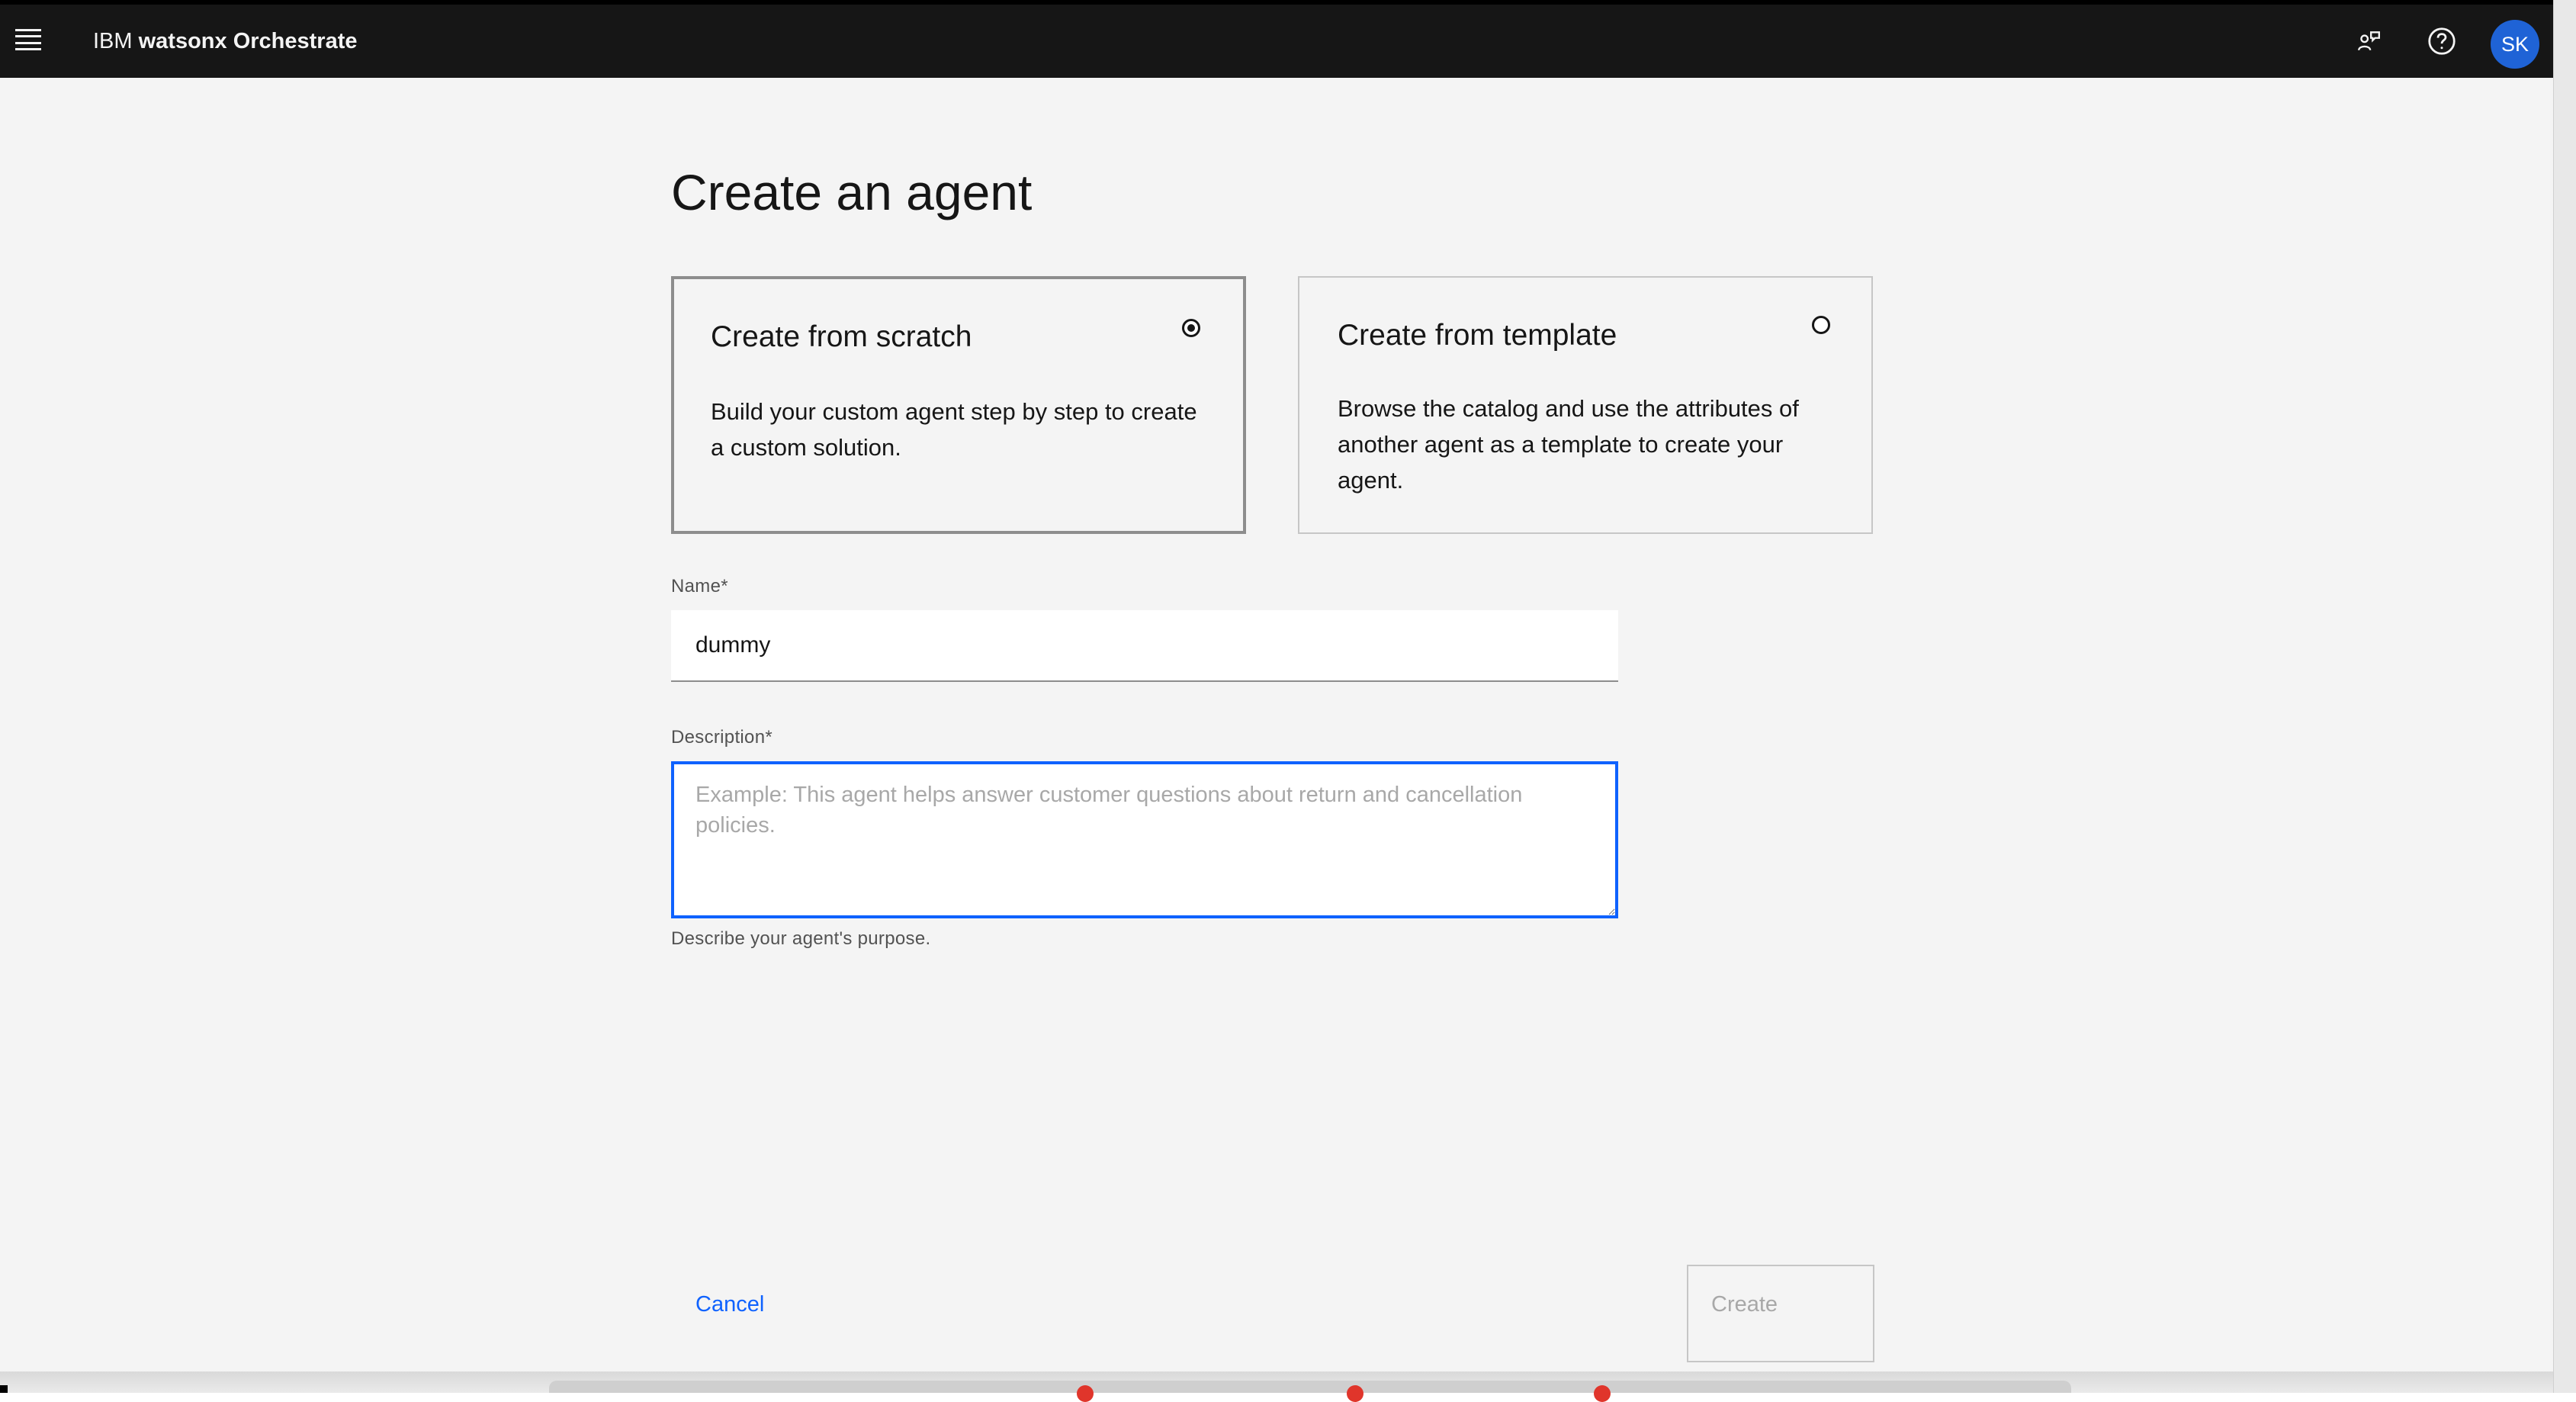 Image resolution: width=2576 pixels, height=1402 pixels. I want to click on description-field-label: Description*, so click(721, 737).